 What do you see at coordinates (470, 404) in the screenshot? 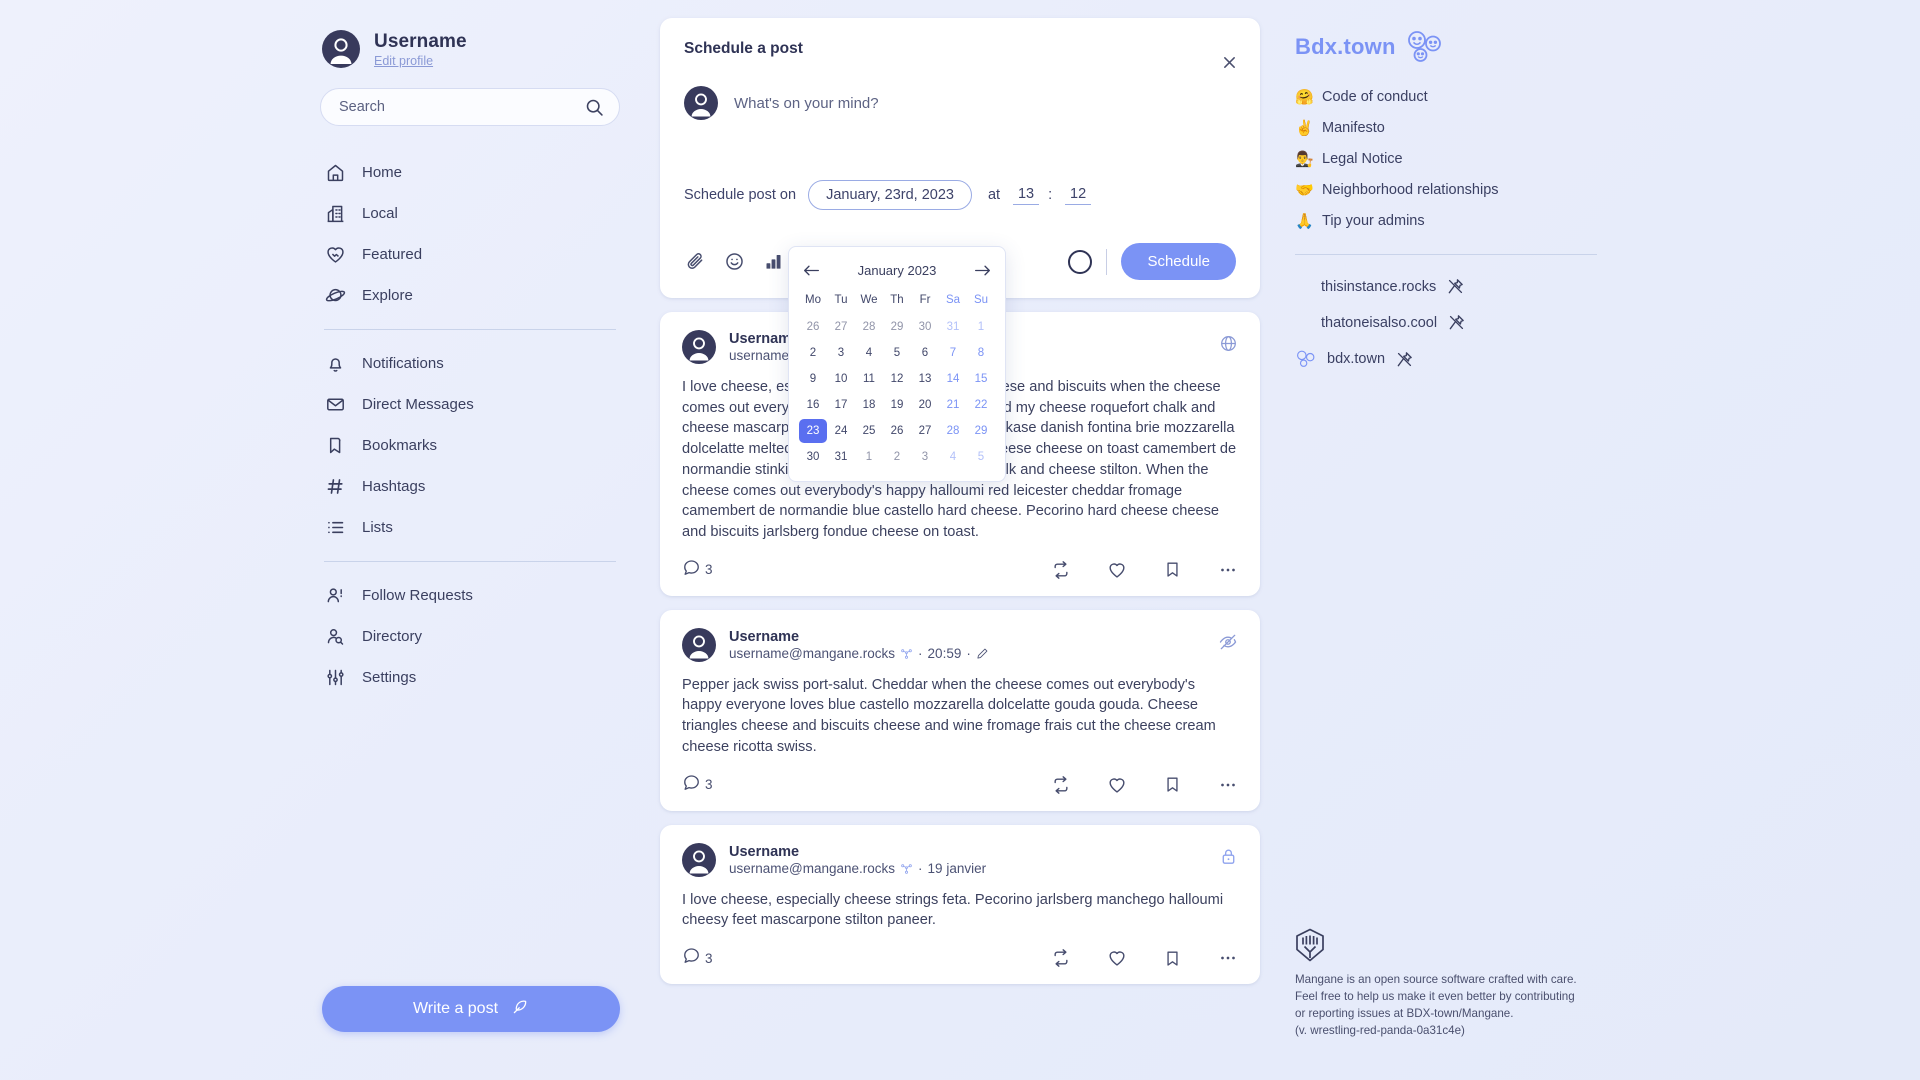
I see `sidebar-item-direct-messages: Direct Messages` at bounding box center [470, 404].